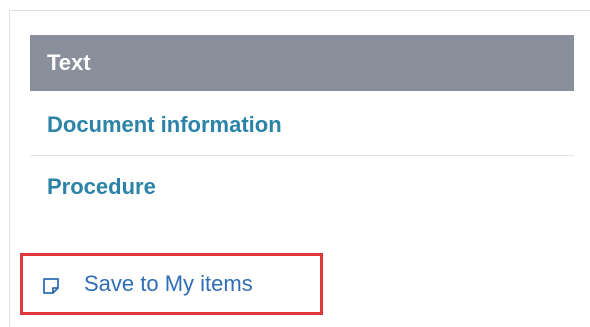  Describe the element at coordinates (164, 124) in the screenshot. I see `nav-item-document-information-label: Document information` at that location.